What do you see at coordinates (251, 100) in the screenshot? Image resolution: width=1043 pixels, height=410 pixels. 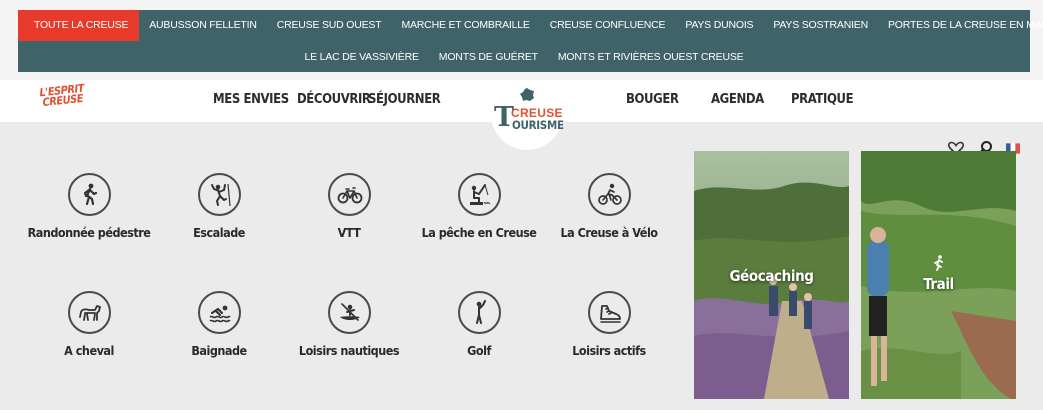 I see `nav-mes-envies: MES ENVIES` at bounding box center [251, 100].